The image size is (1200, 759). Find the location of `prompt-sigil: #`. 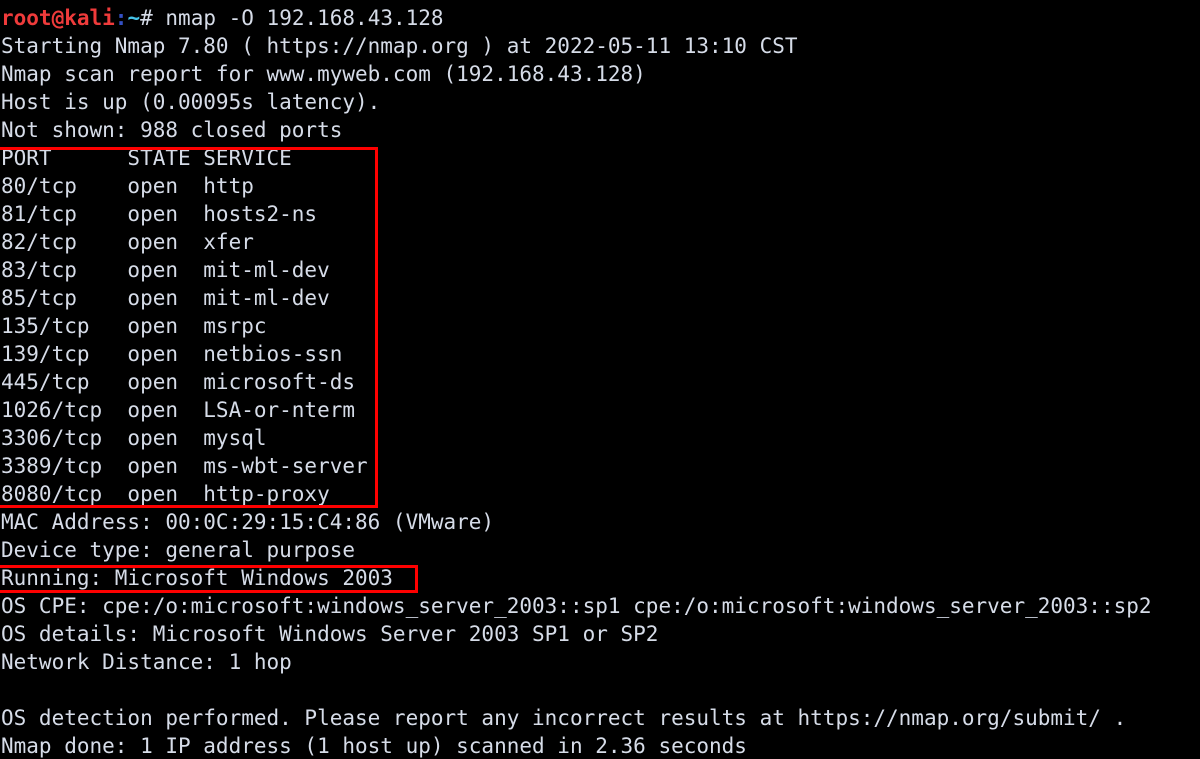

prompt-sigil: # is located at coordinates (146, 18).